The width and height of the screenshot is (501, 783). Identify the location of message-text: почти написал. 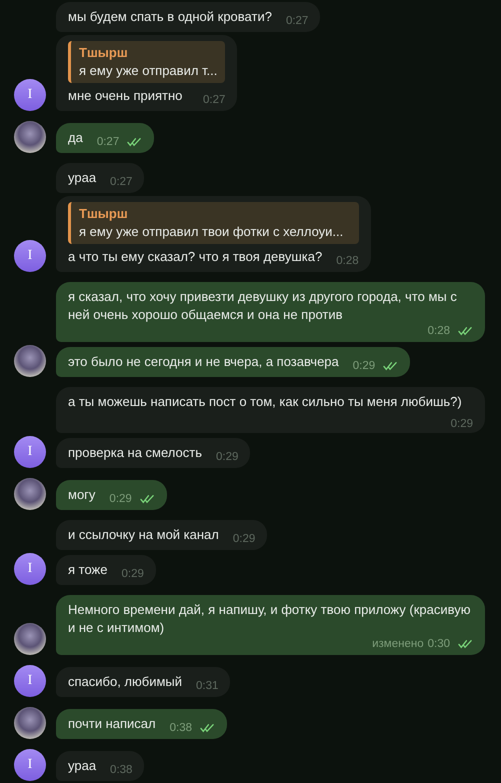
(112, 723).